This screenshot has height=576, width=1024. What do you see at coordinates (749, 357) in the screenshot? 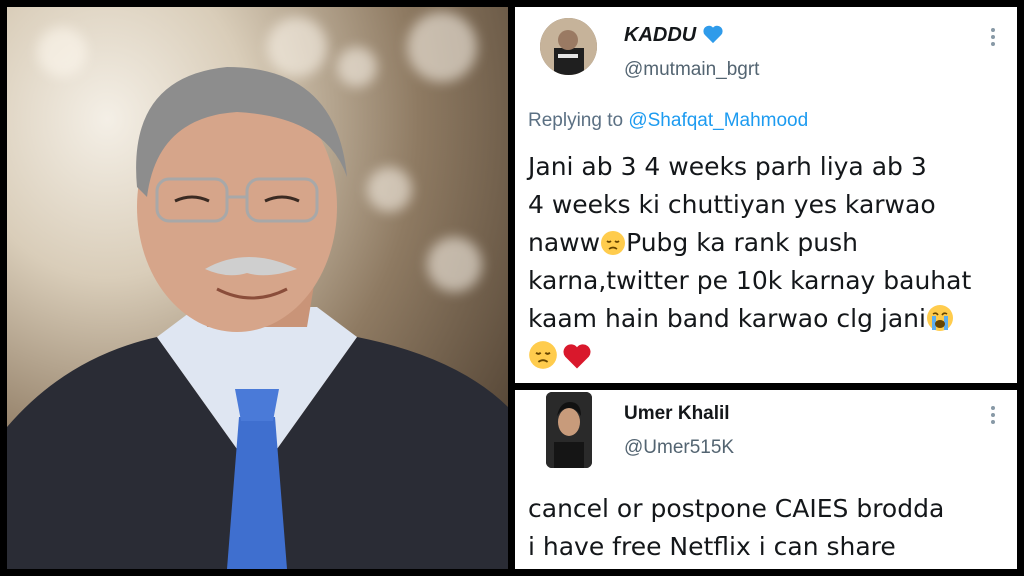
I see `tweet-line` at bounding box center [749, 357].